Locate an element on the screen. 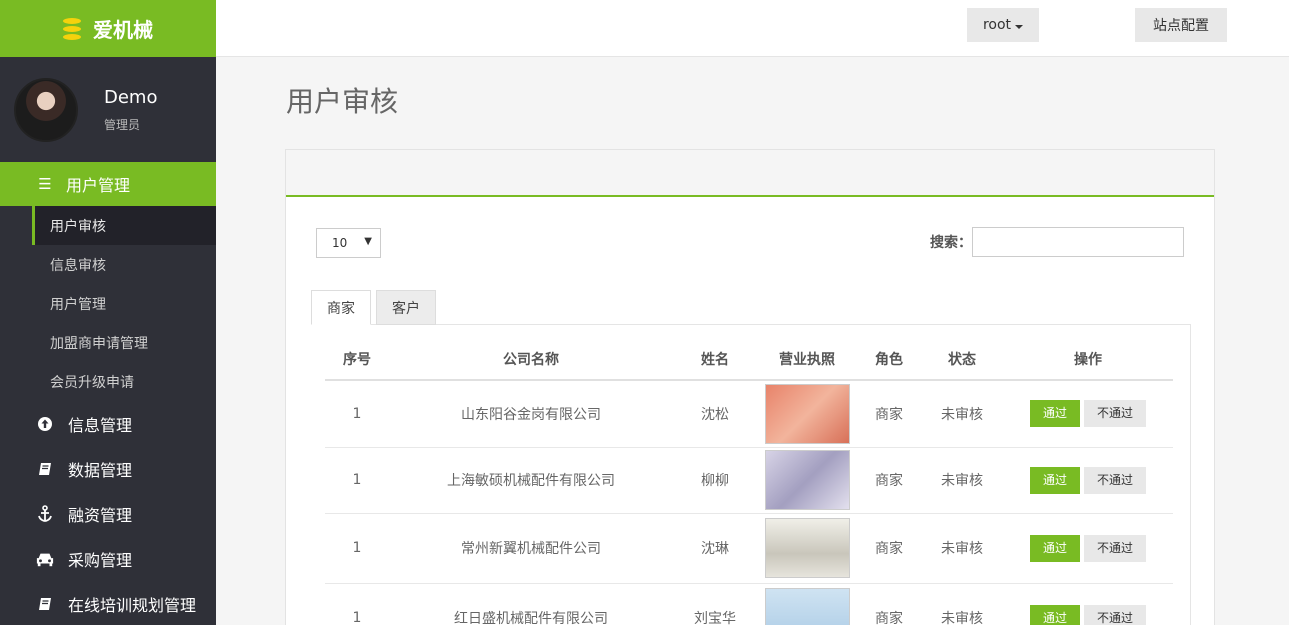 The image size is (1289, 625). col-header-role: 角色 is located at coordinates (889, 359).